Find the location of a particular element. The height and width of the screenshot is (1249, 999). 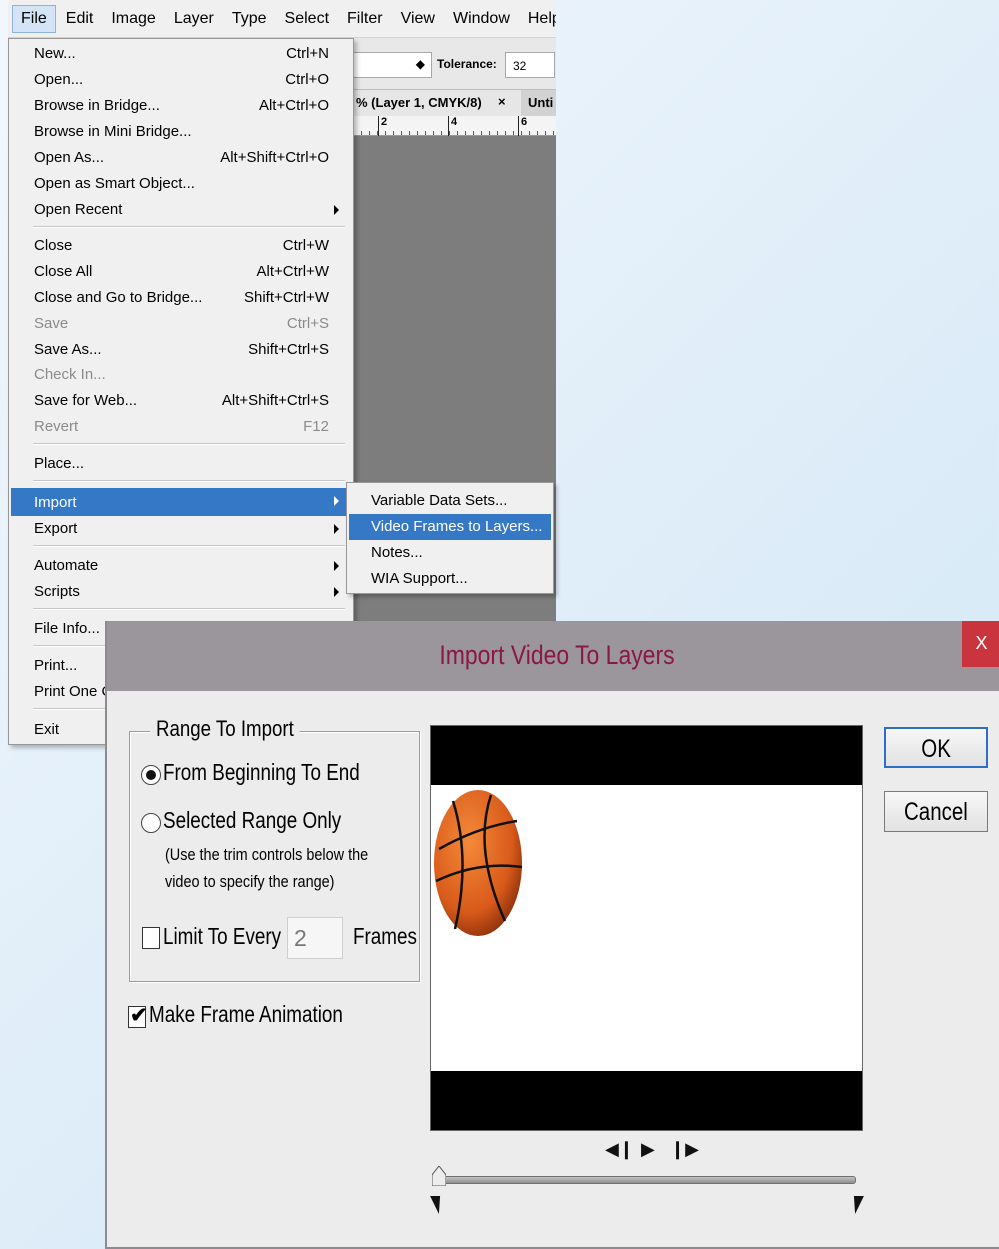

cancel-button: Cancel is located at coordinates (936, 811).